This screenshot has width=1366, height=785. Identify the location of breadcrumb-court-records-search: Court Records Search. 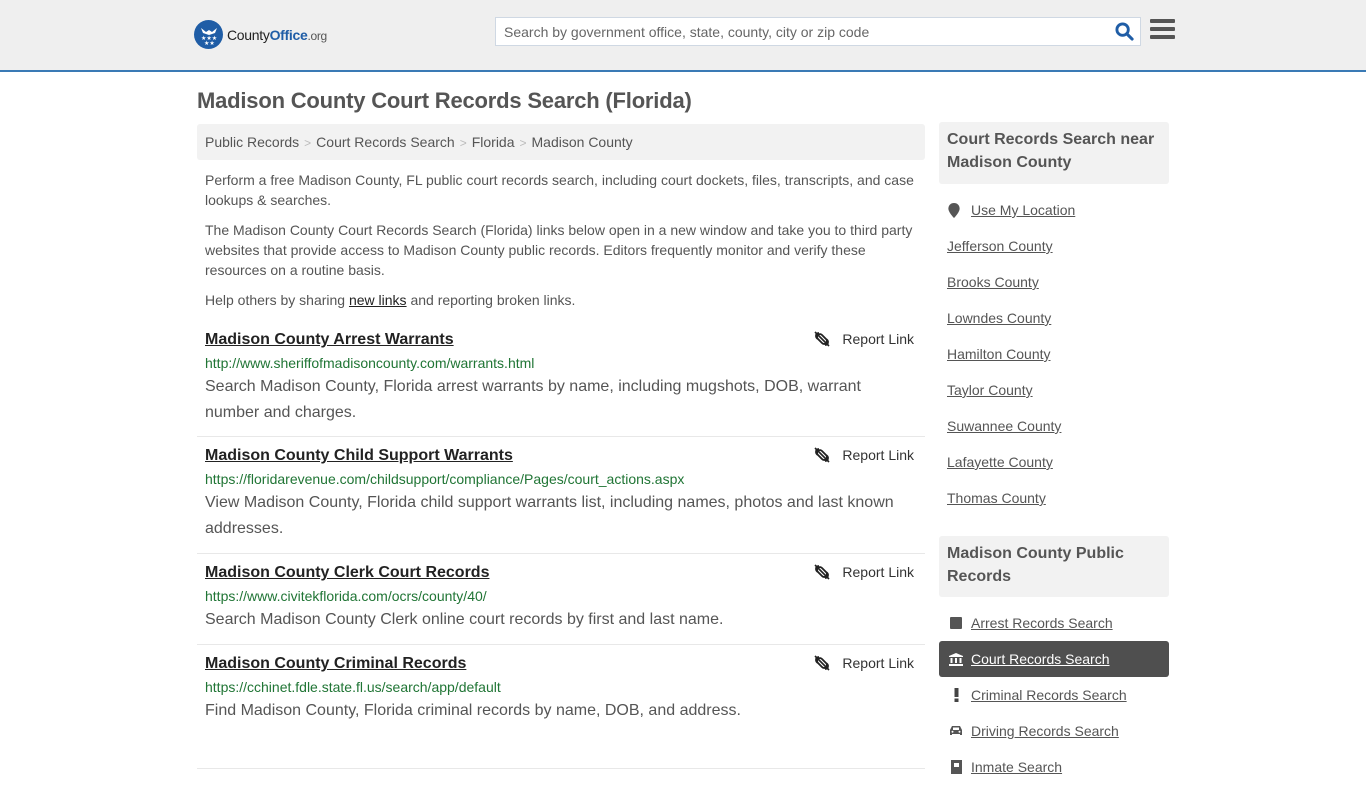
(385, 142).